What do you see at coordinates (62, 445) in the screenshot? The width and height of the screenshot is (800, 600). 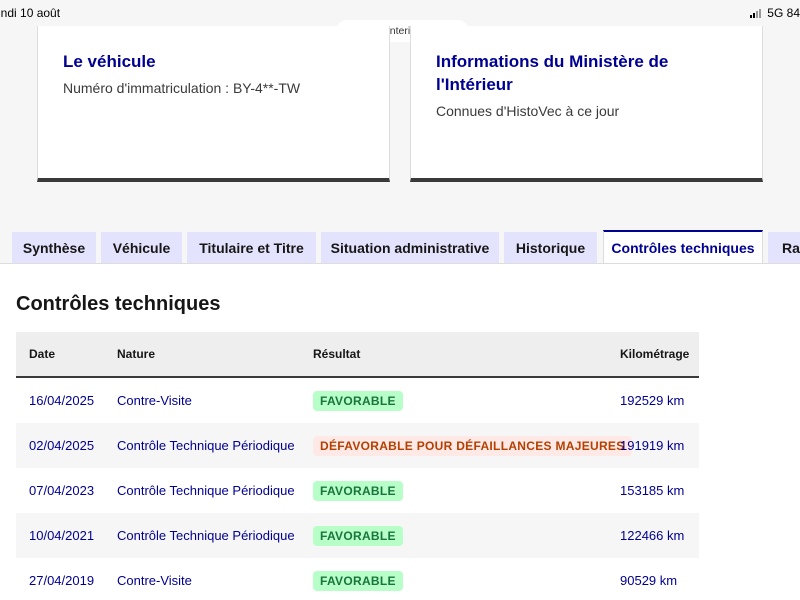 I see `row-date: 02/04/2025` at bounding box center [62, 445].